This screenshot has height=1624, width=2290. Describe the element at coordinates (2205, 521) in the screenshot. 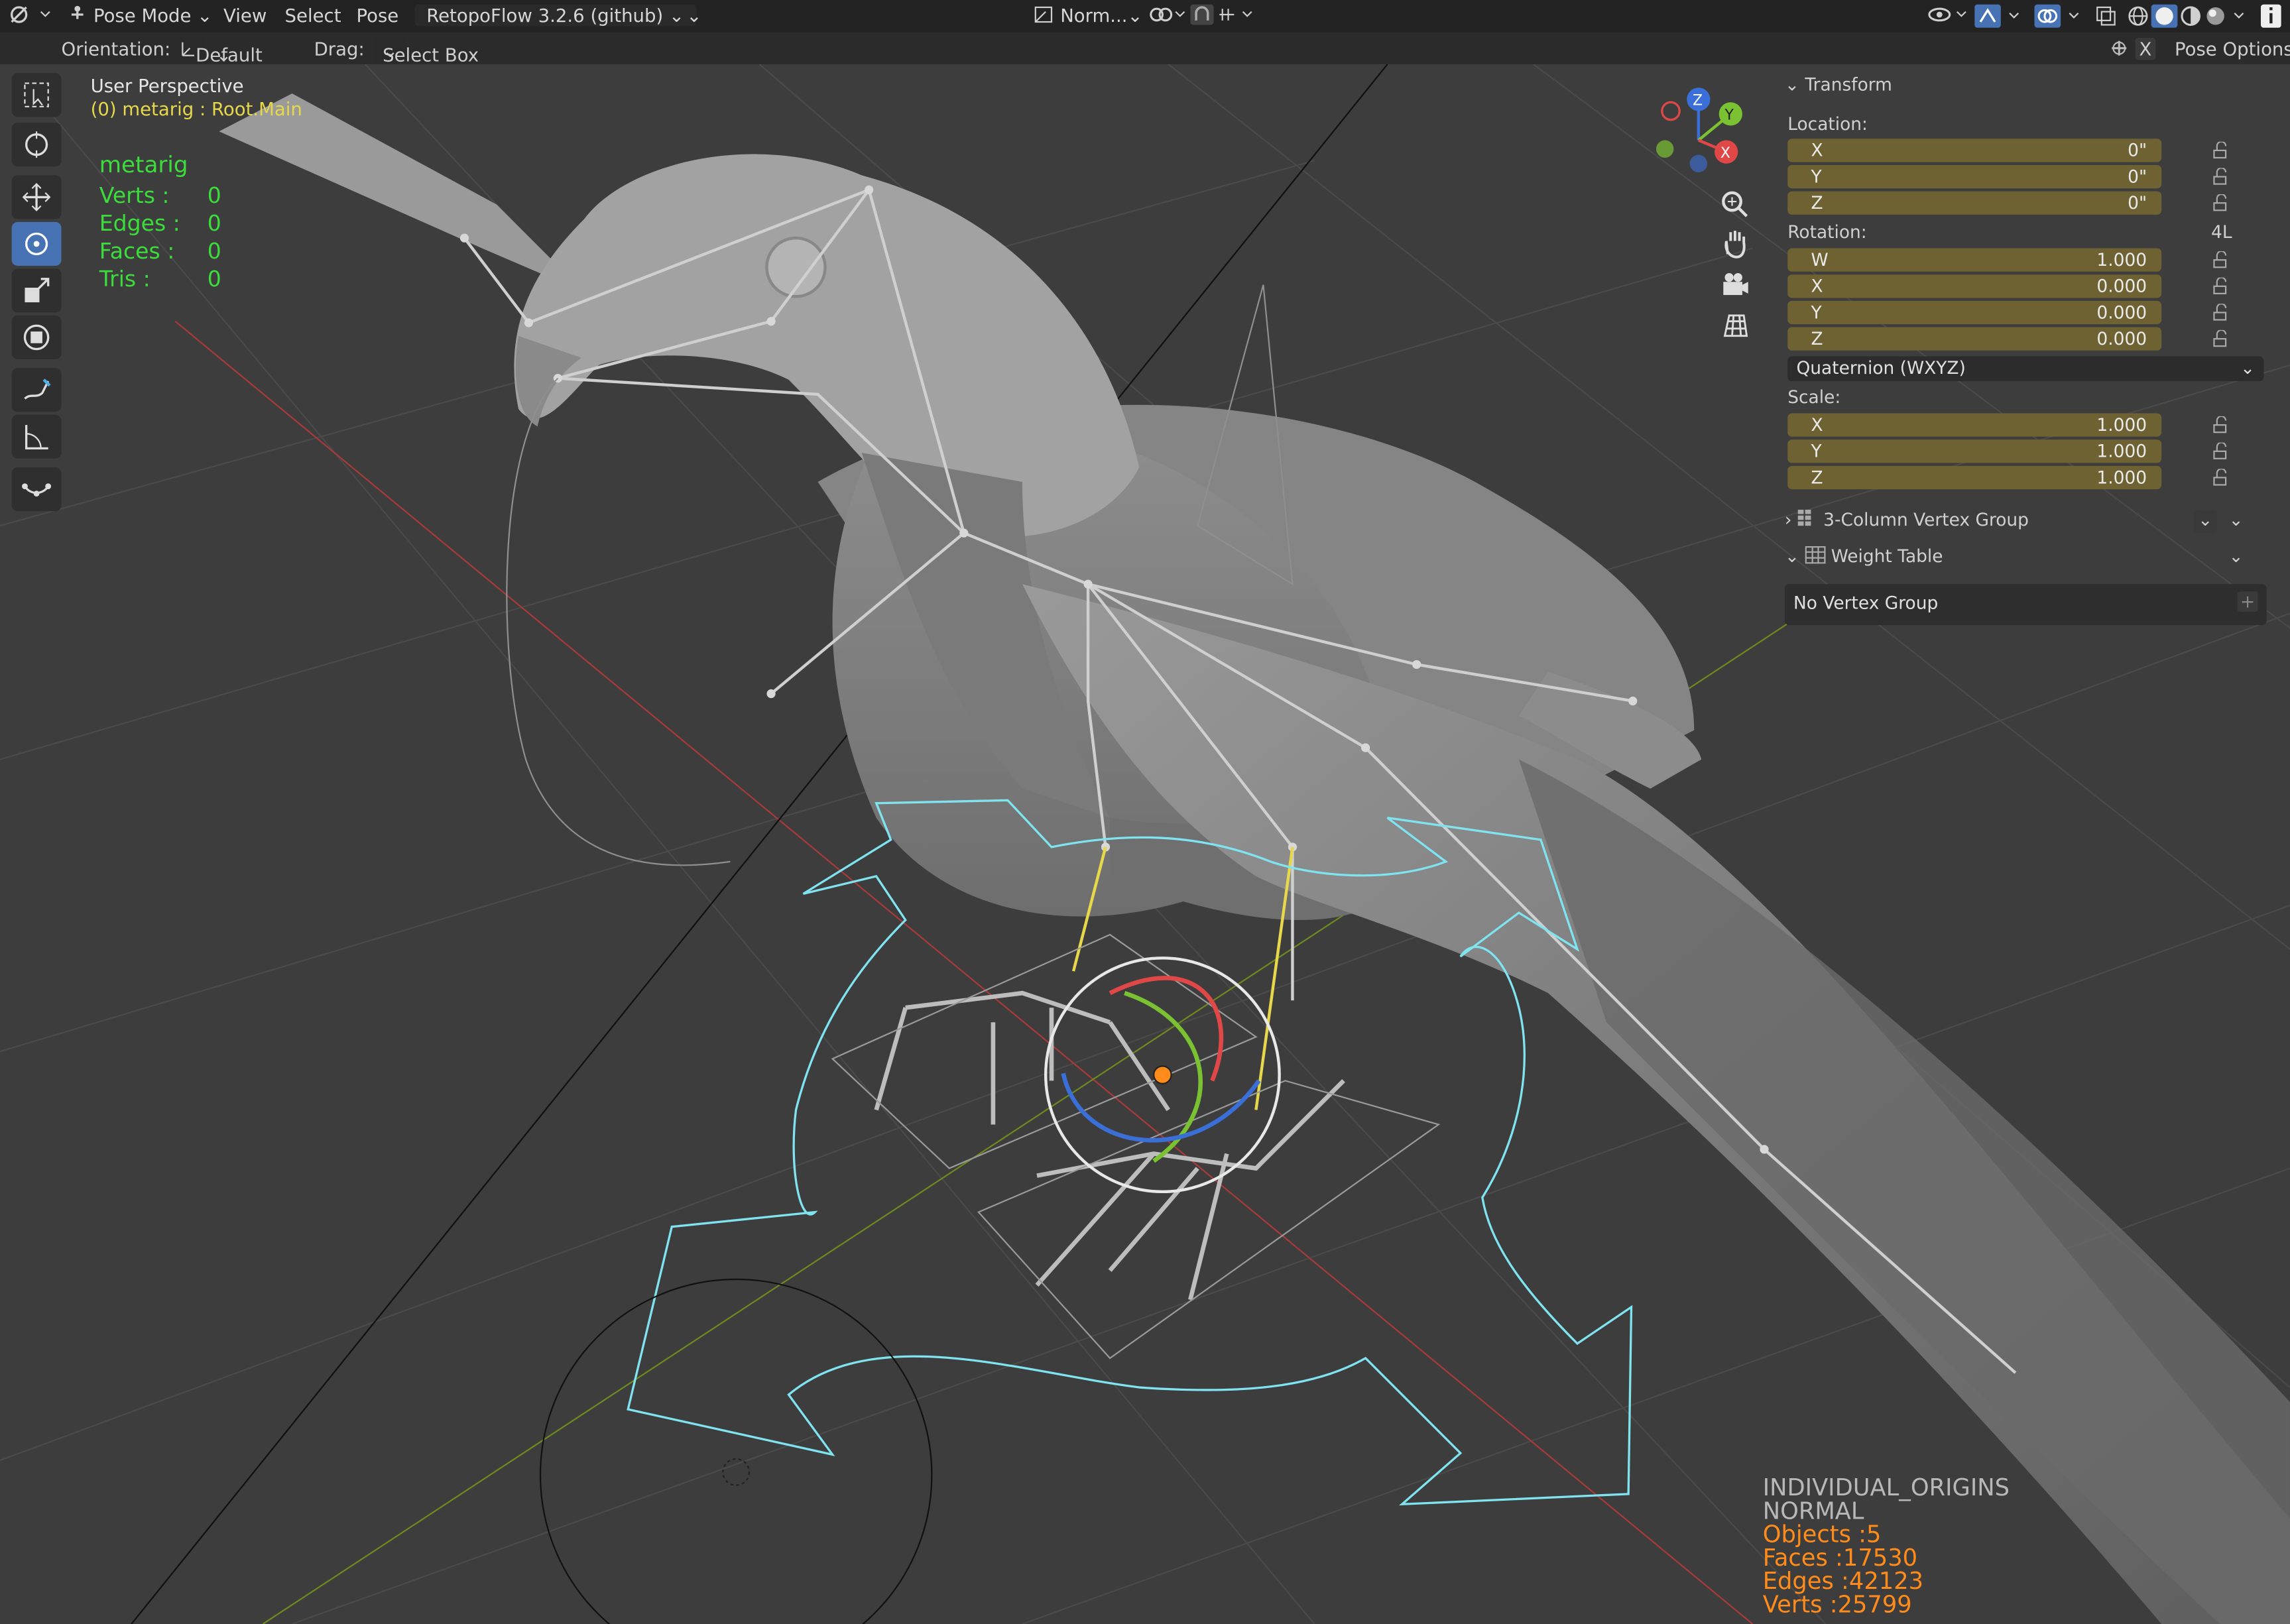

I see `vertex-group-dropdown: ⌄` at that location.